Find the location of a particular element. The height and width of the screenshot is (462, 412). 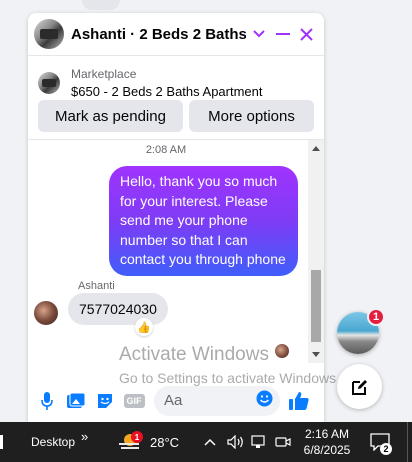

scroll-down-arrow is located at coordinates (316, 354).